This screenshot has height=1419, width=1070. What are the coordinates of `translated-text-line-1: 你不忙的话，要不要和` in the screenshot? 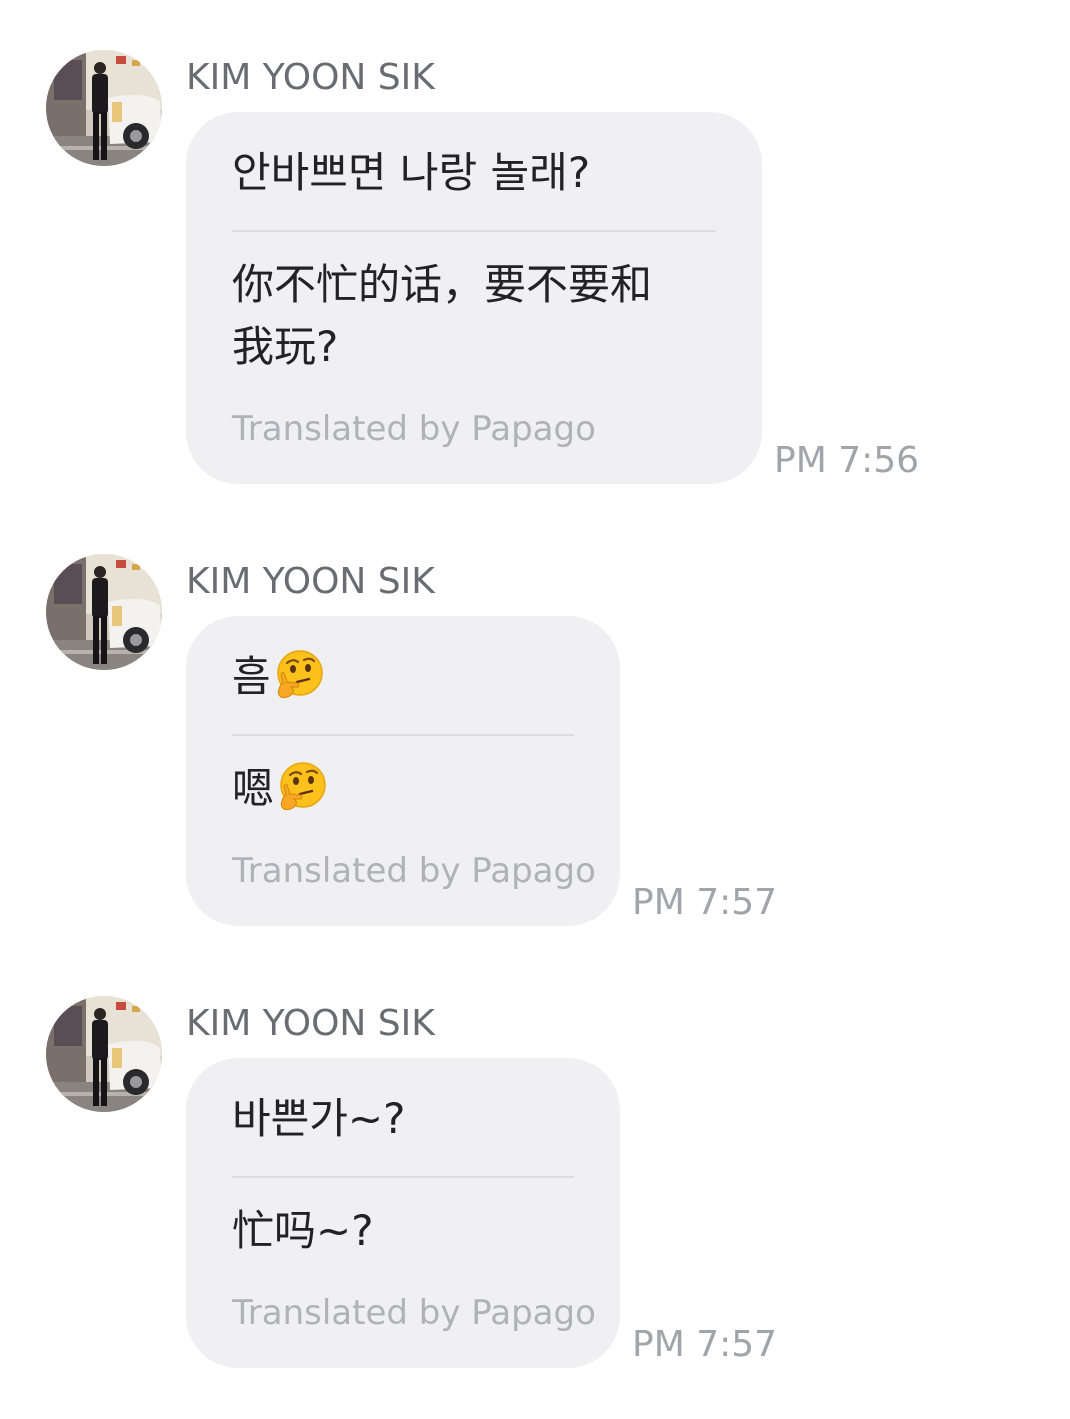 It's located at (442, 284).